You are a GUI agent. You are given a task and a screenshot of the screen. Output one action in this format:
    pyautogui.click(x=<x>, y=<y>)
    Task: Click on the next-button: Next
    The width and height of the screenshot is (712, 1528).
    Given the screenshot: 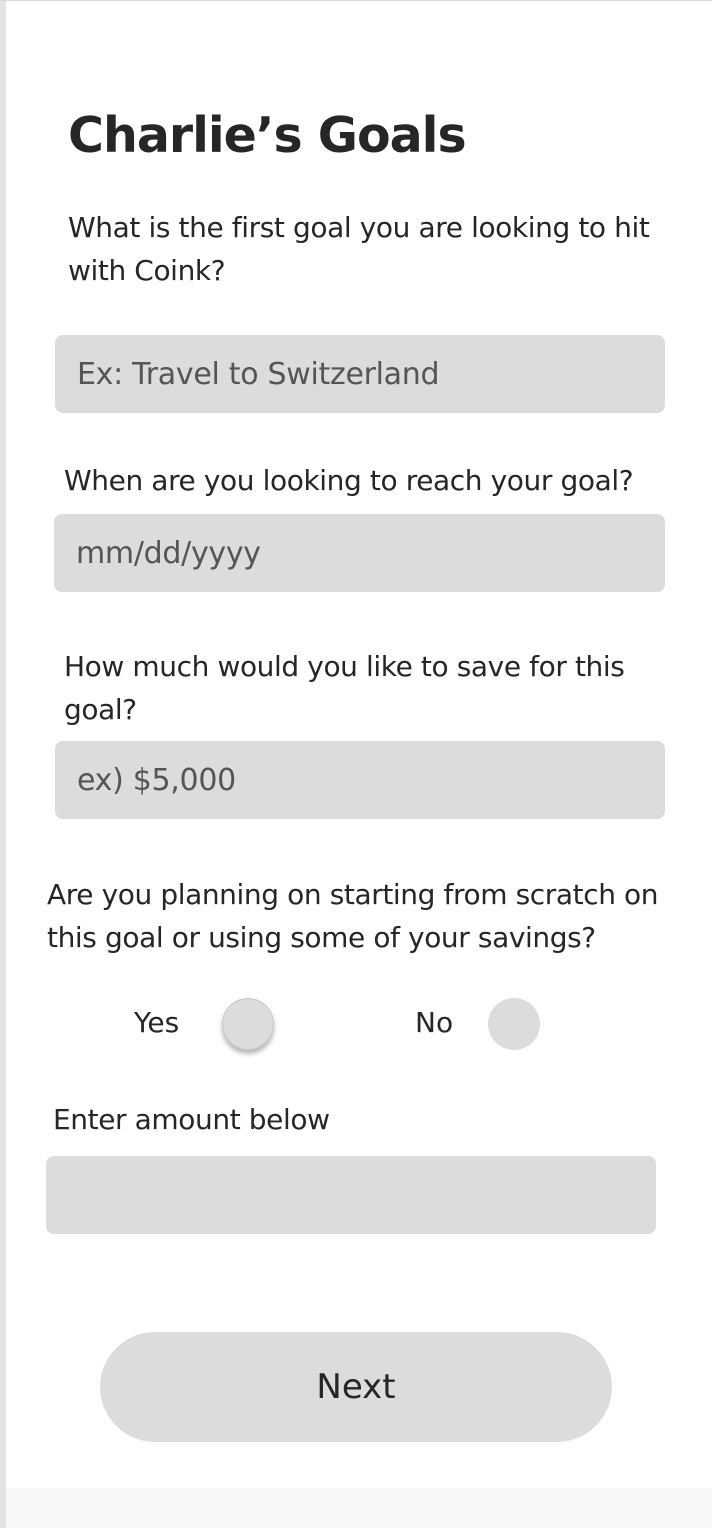 What is the action you would take?
    pyautogui.click(x=356, y=1387)
    